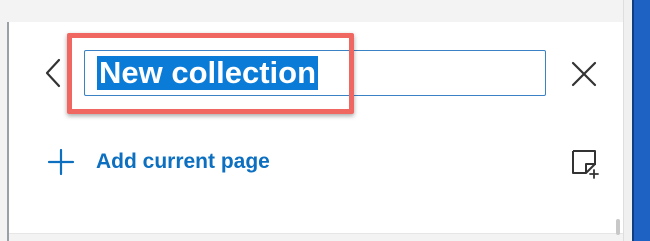  I want to click on close-icon, so click(584, 74).